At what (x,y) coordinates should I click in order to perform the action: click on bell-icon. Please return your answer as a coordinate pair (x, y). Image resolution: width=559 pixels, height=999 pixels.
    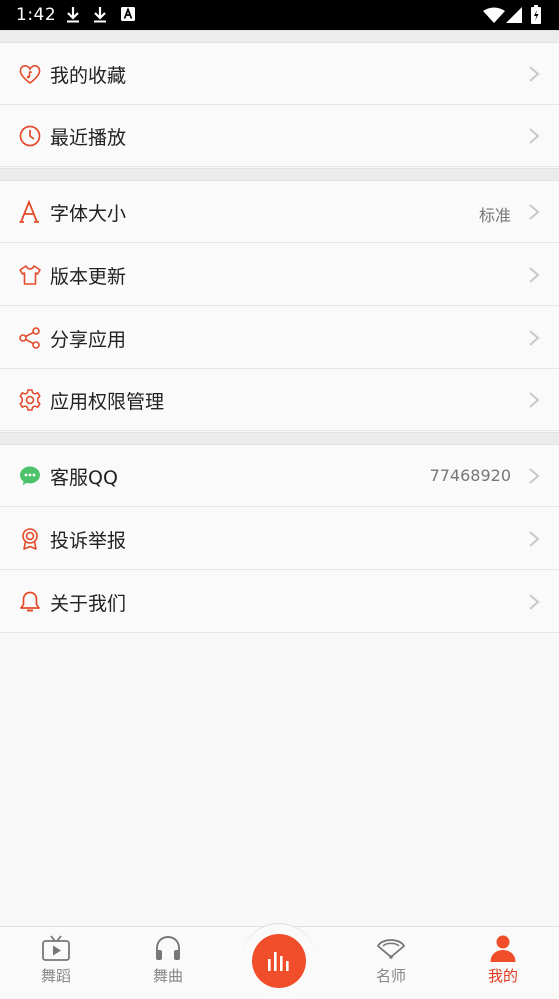
    Looking at the image, I should click on (30, 601).